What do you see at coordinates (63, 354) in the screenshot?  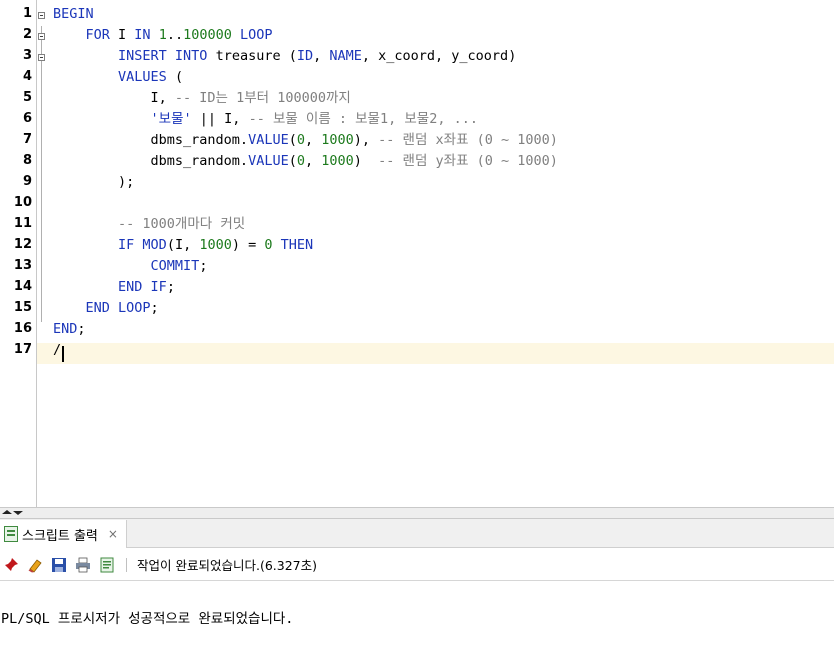 I see `text-caret` at bounding box center [63, 354].